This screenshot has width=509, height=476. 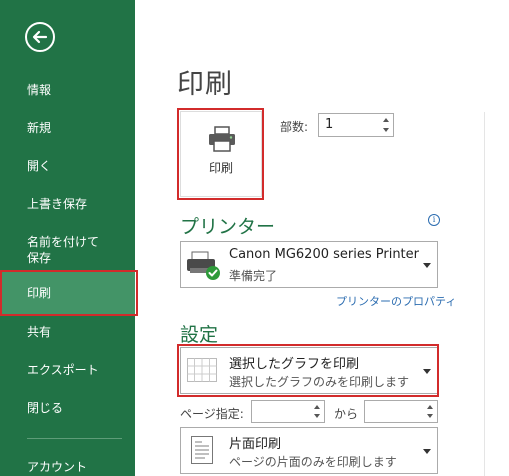 What do you see at coordinates (401, 411) in the screenshot?
I see `pages-to-input` at bounding box center [401, 411].